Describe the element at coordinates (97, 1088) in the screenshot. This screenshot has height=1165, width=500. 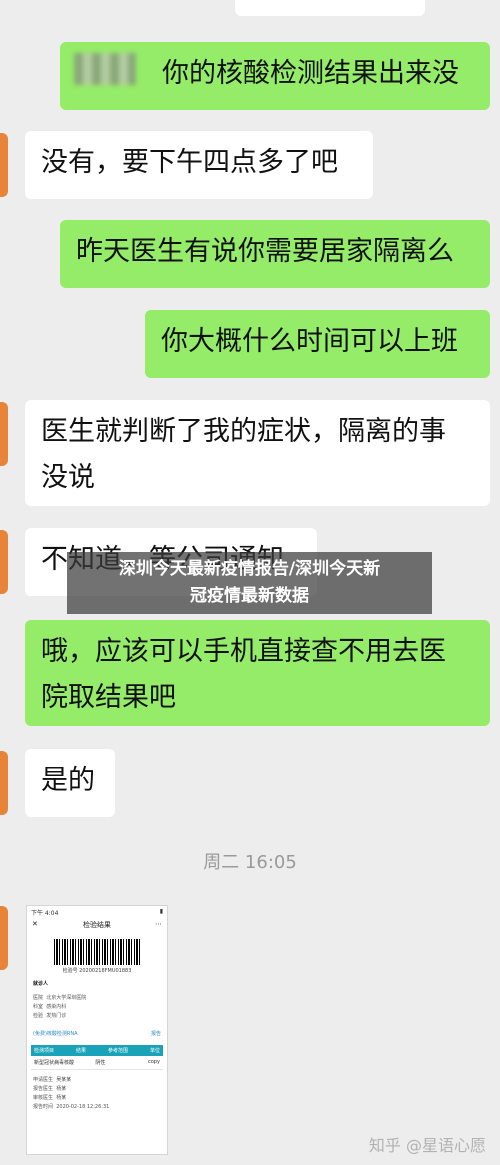
I see `footer-row: 报告医生 杨某` at that location.